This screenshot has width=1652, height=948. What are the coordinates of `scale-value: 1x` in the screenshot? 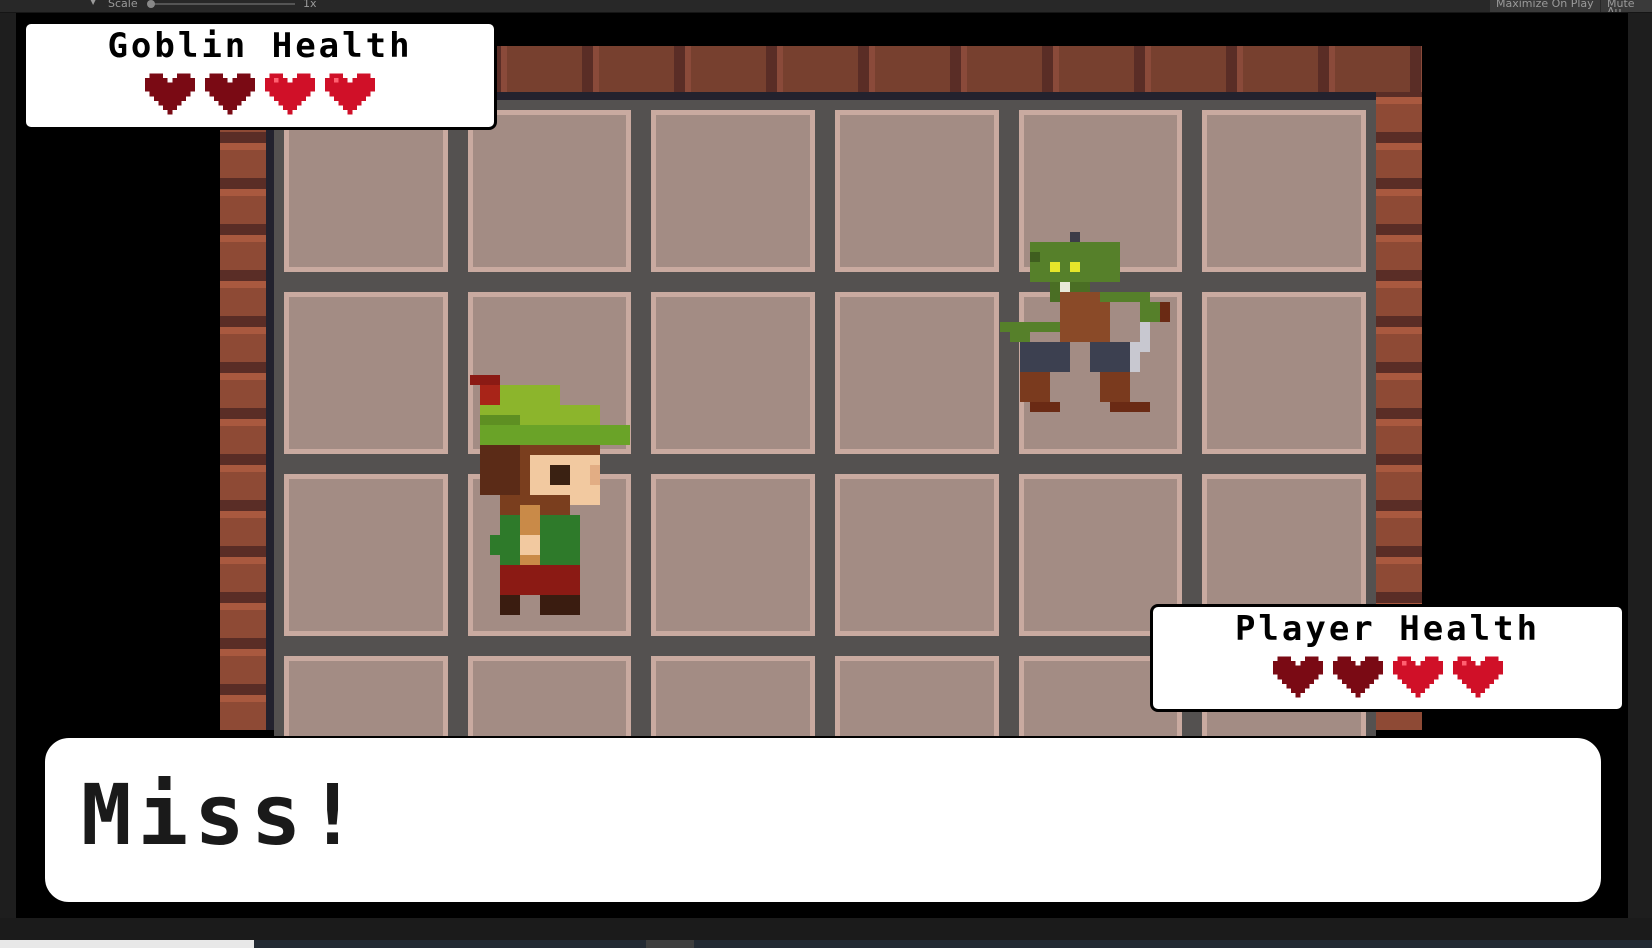 It's located at (310, 5).